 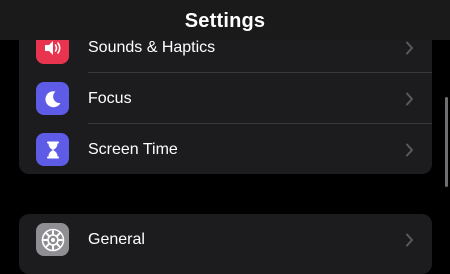 I want to click on settings-row-label: Screen Time, so click(x=133, y=149).